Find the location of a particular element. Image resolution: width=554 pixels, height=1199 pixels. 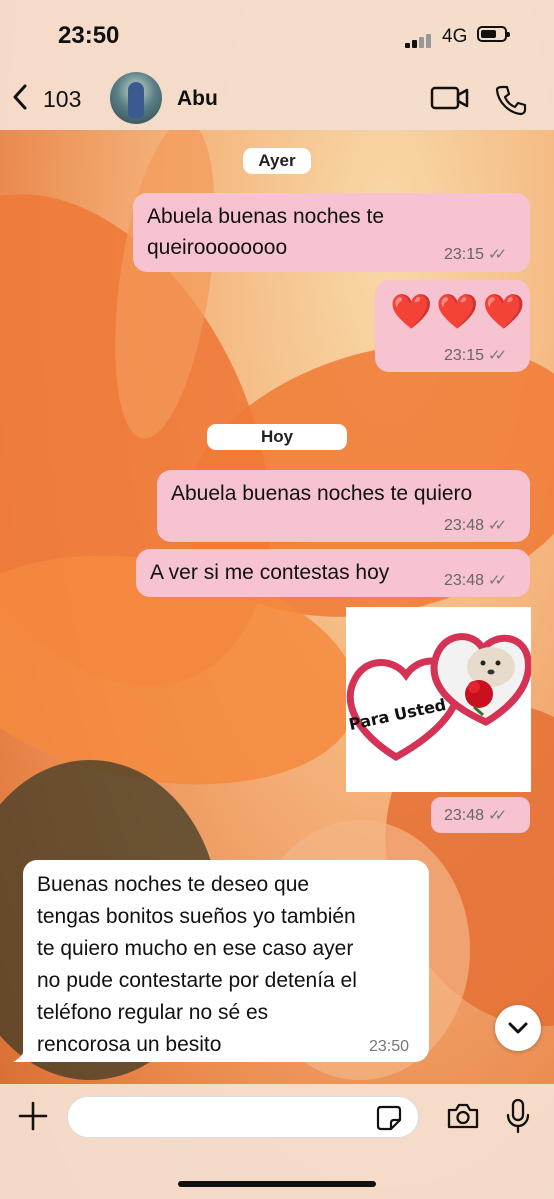

scroll-to-bottom-button is located at coordinates (518, 1028).